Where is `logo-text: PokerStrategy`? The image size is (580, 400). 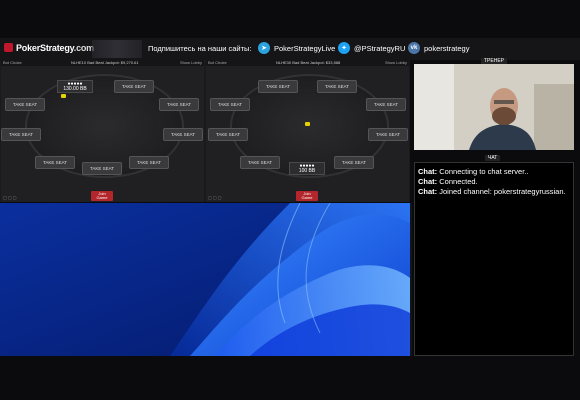 logo-text: PokerStrategy is located at coordinates (45, 48).